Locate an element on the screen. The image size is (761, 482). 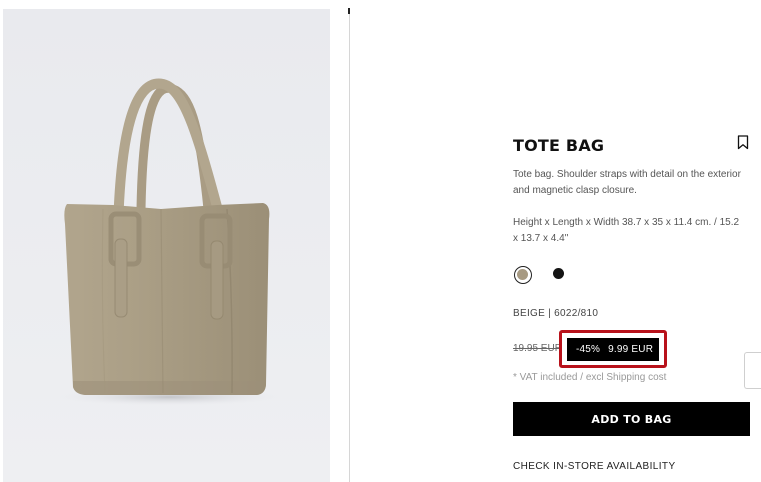
sale-price-badge: -45% 9.99 EUR is located at coordinates (613, 349).